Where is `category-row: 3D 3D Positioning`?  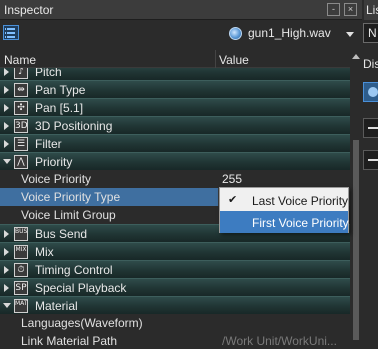 category-row: 3D 3D Positioning is located at coordinates (175, 125).